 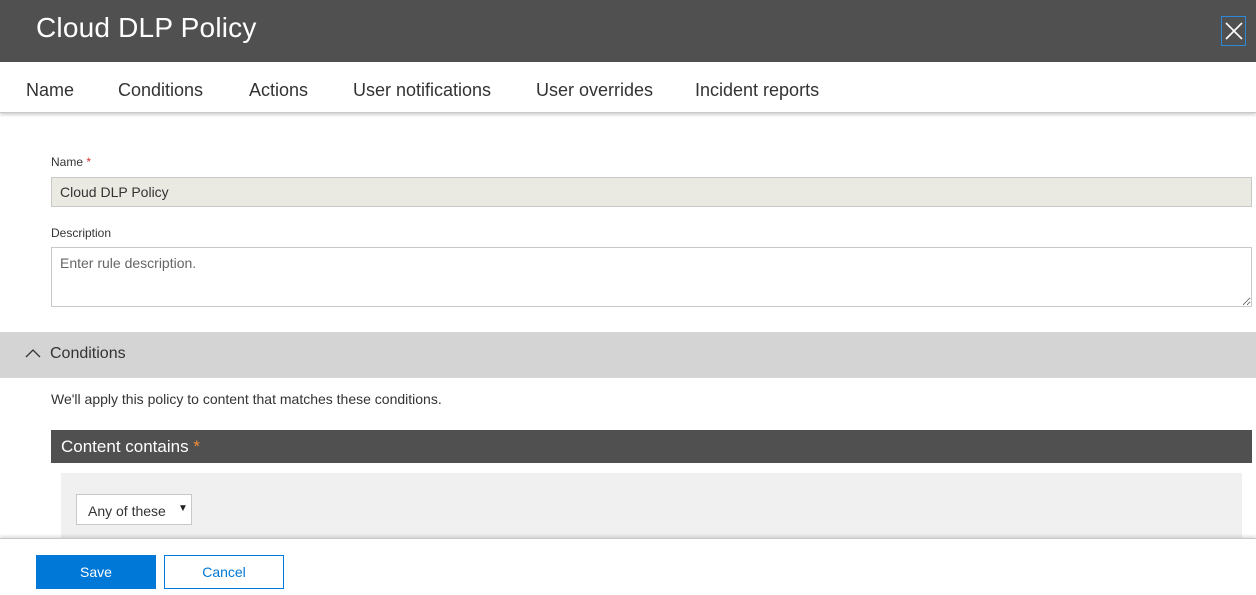 What do you see at coordinates (127, 511) in the screenshot?
I see `match-mode-value: Any of these` at bounding box center [127, 511].